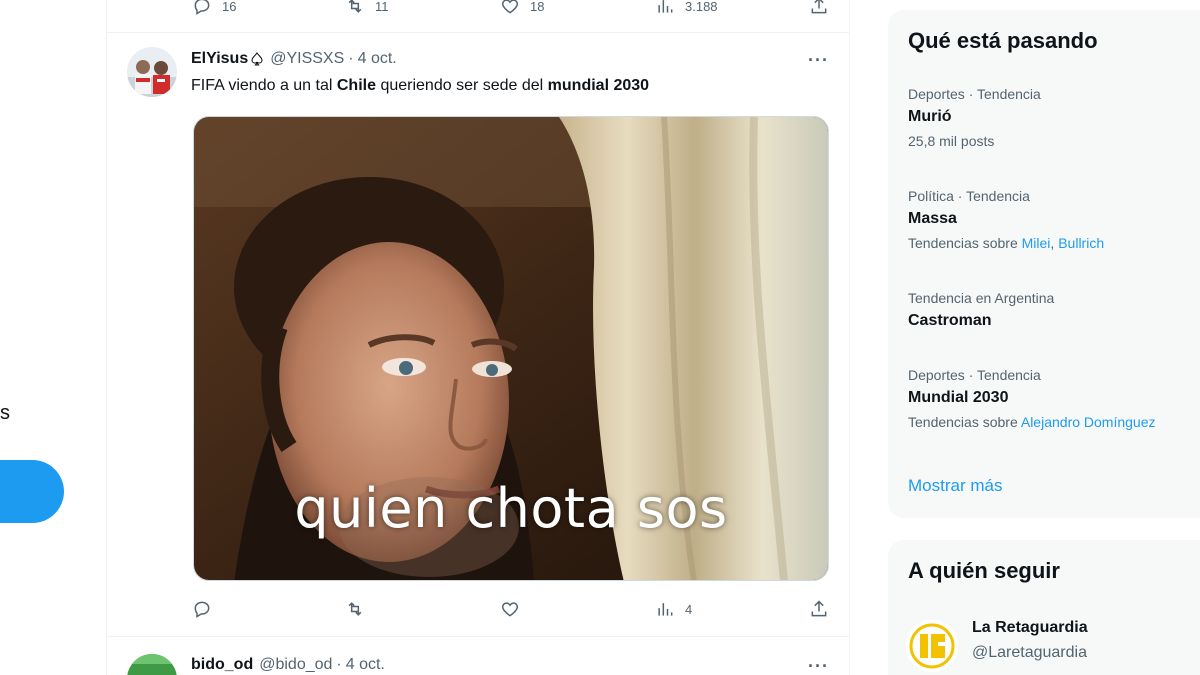  What do you see at coordinates (981, 298) in the screenshot?
I see `trend-category: Tendencia en Argentina` at bounding box center [981, 298].